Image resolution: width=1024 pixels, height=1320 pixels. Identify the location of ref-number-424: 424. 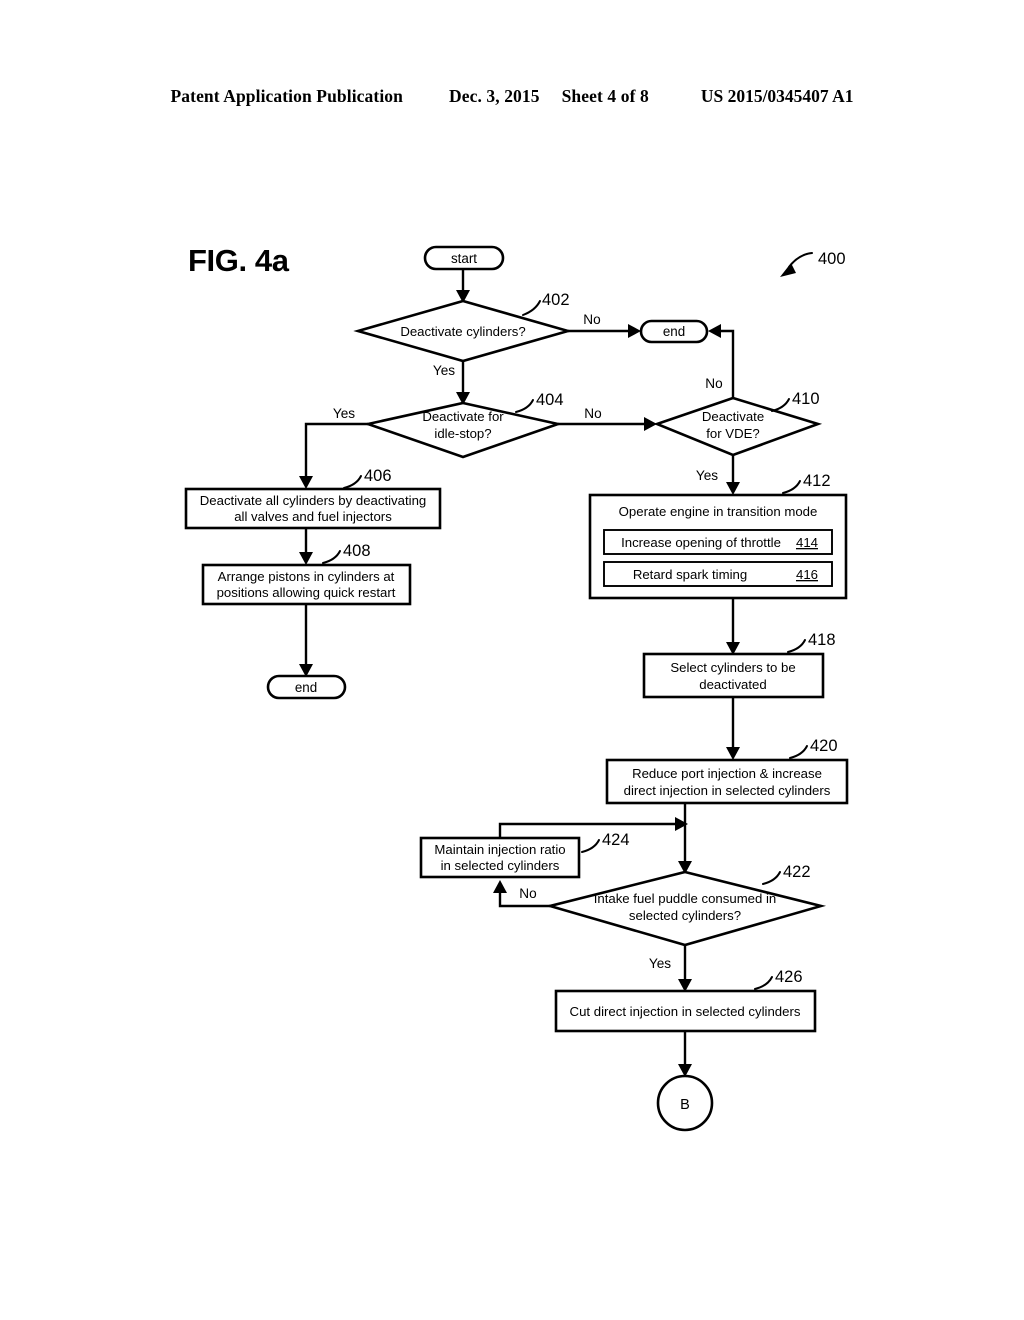
(616, 840).